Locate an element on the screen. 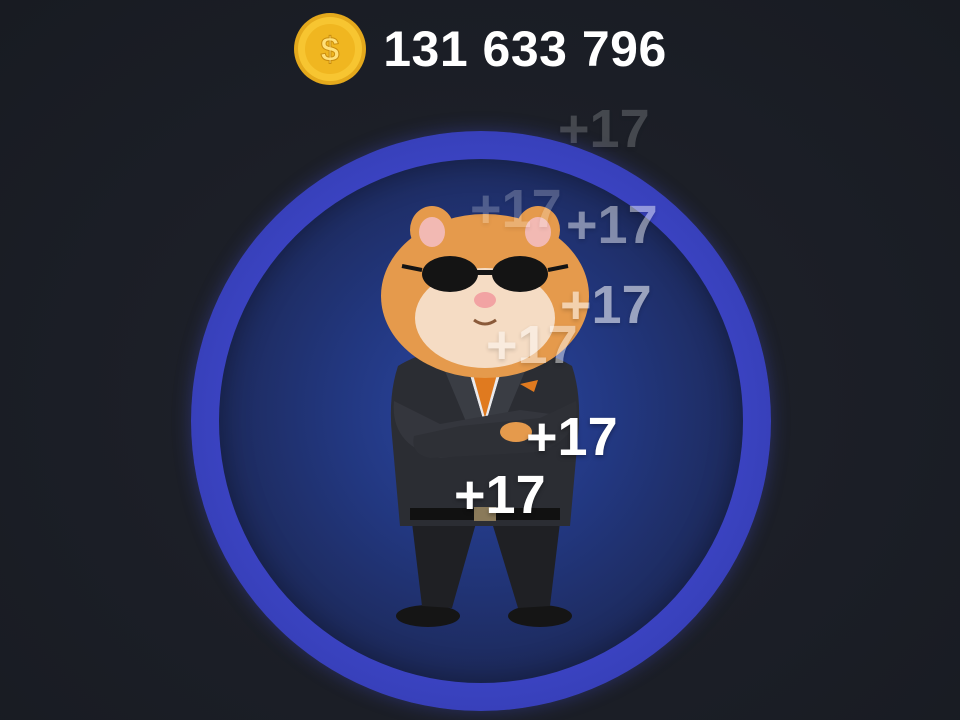  dollar-coin-icon: $ is located at coordinates (330, 49).